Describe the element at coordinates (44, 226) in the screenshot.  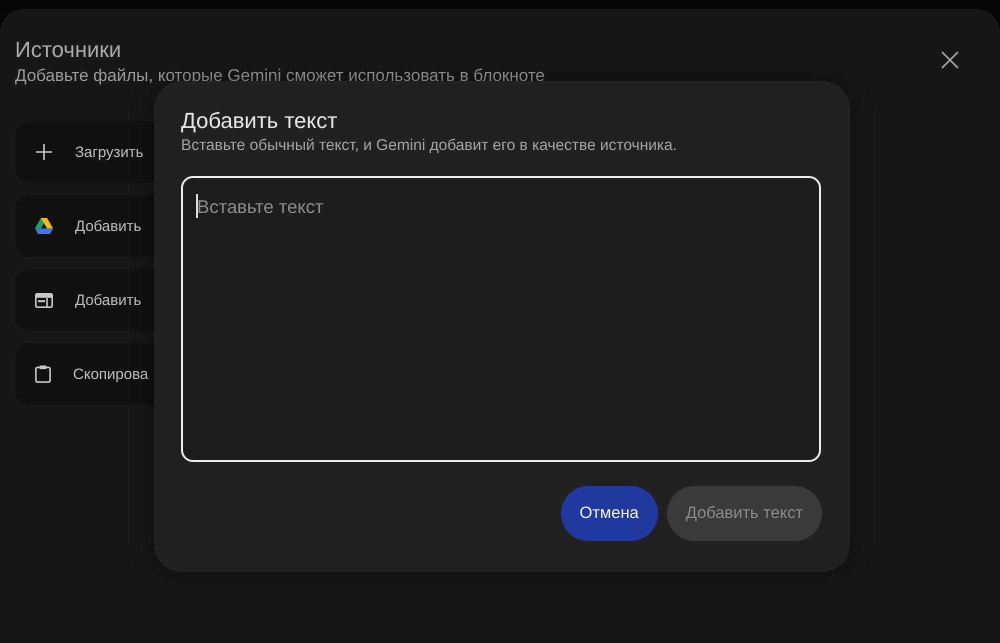
I see `triangle-logo-icon` at that location.